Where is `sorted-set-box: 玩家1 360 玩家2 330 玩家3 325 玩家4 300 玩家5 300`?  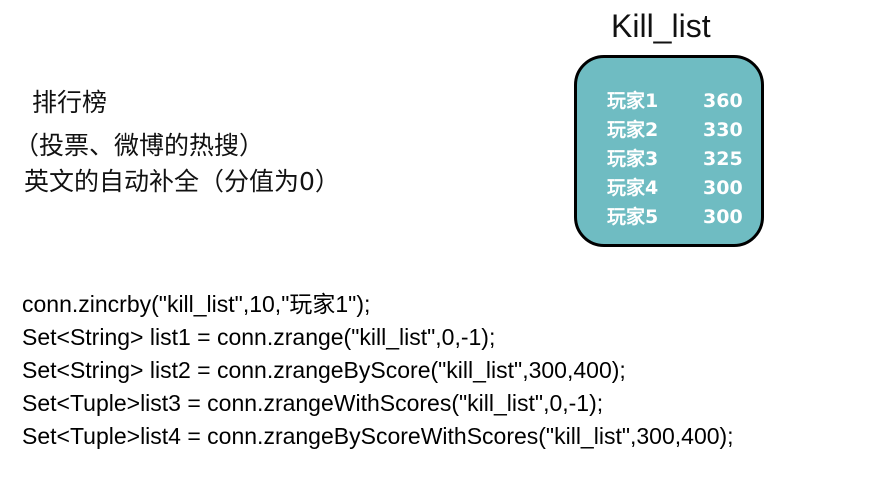 sorted-set-box: 玩家1 360 玩家2 330 玩家3 325 玩家4 300 玩家5 300 is located at coordinates (669, 151).